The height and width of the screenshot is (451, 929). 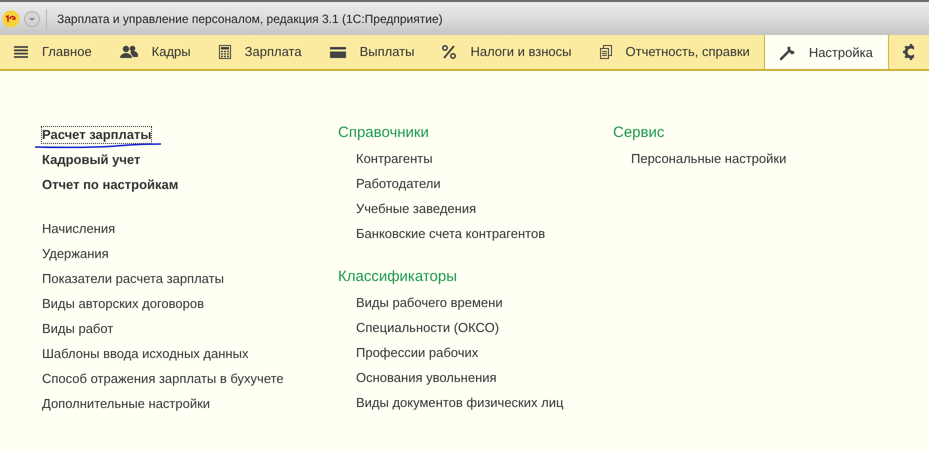 What do you see at coordinates (451, 233) in the screenshot?
I see `settings-link: Банковские счета контрагентов` at bounding box center [451, 233].